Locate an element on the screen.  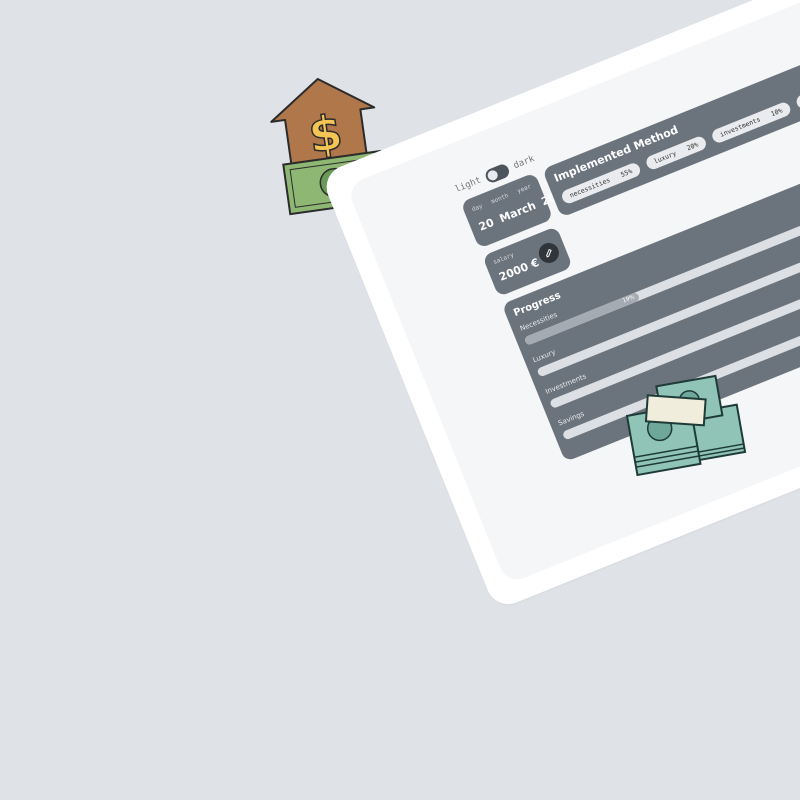
chip-name: necessities is located at coordinates (590, 188).